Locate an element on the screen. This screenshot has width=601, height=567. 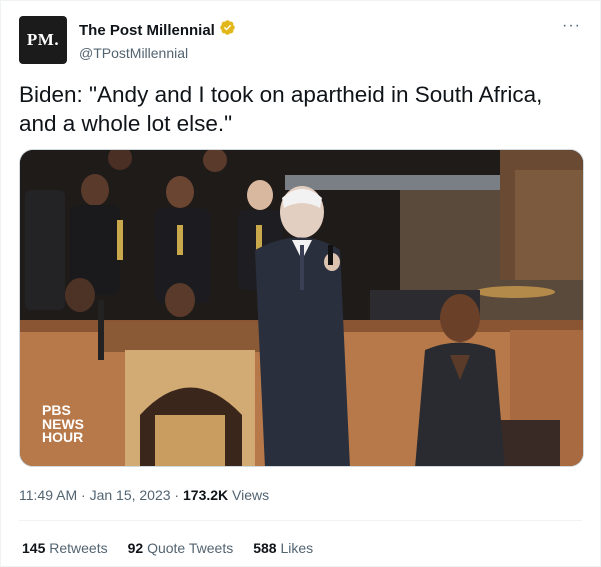
tweet-metadata: 11:49 AM · Jan 15, 2023 · 173.2K Views is located at coordinates (144, 495).